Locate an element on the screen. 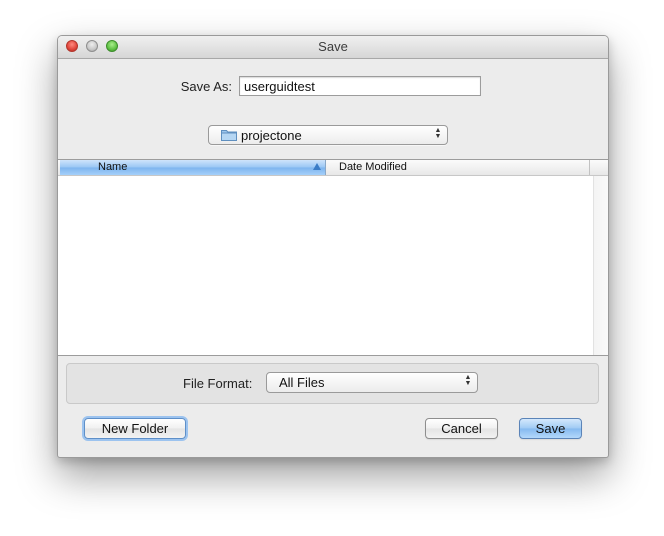  location-popup: projectone ▲ ▼ is located at coordinates (328, 135).